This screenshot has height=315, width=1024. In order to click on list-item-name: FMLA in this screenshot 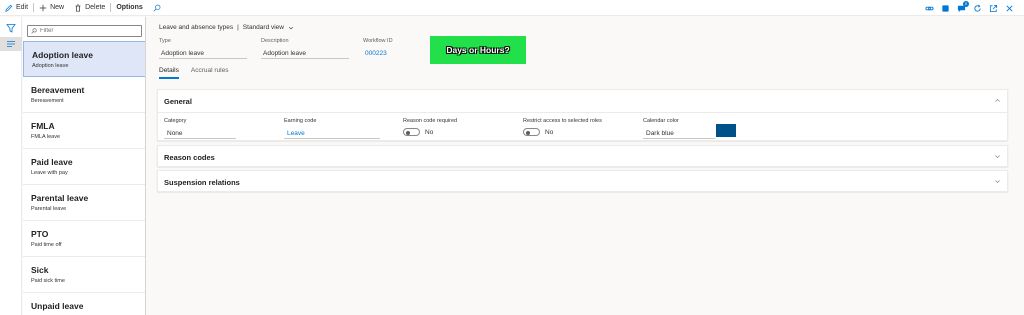, I will do `click(43, 126)`.